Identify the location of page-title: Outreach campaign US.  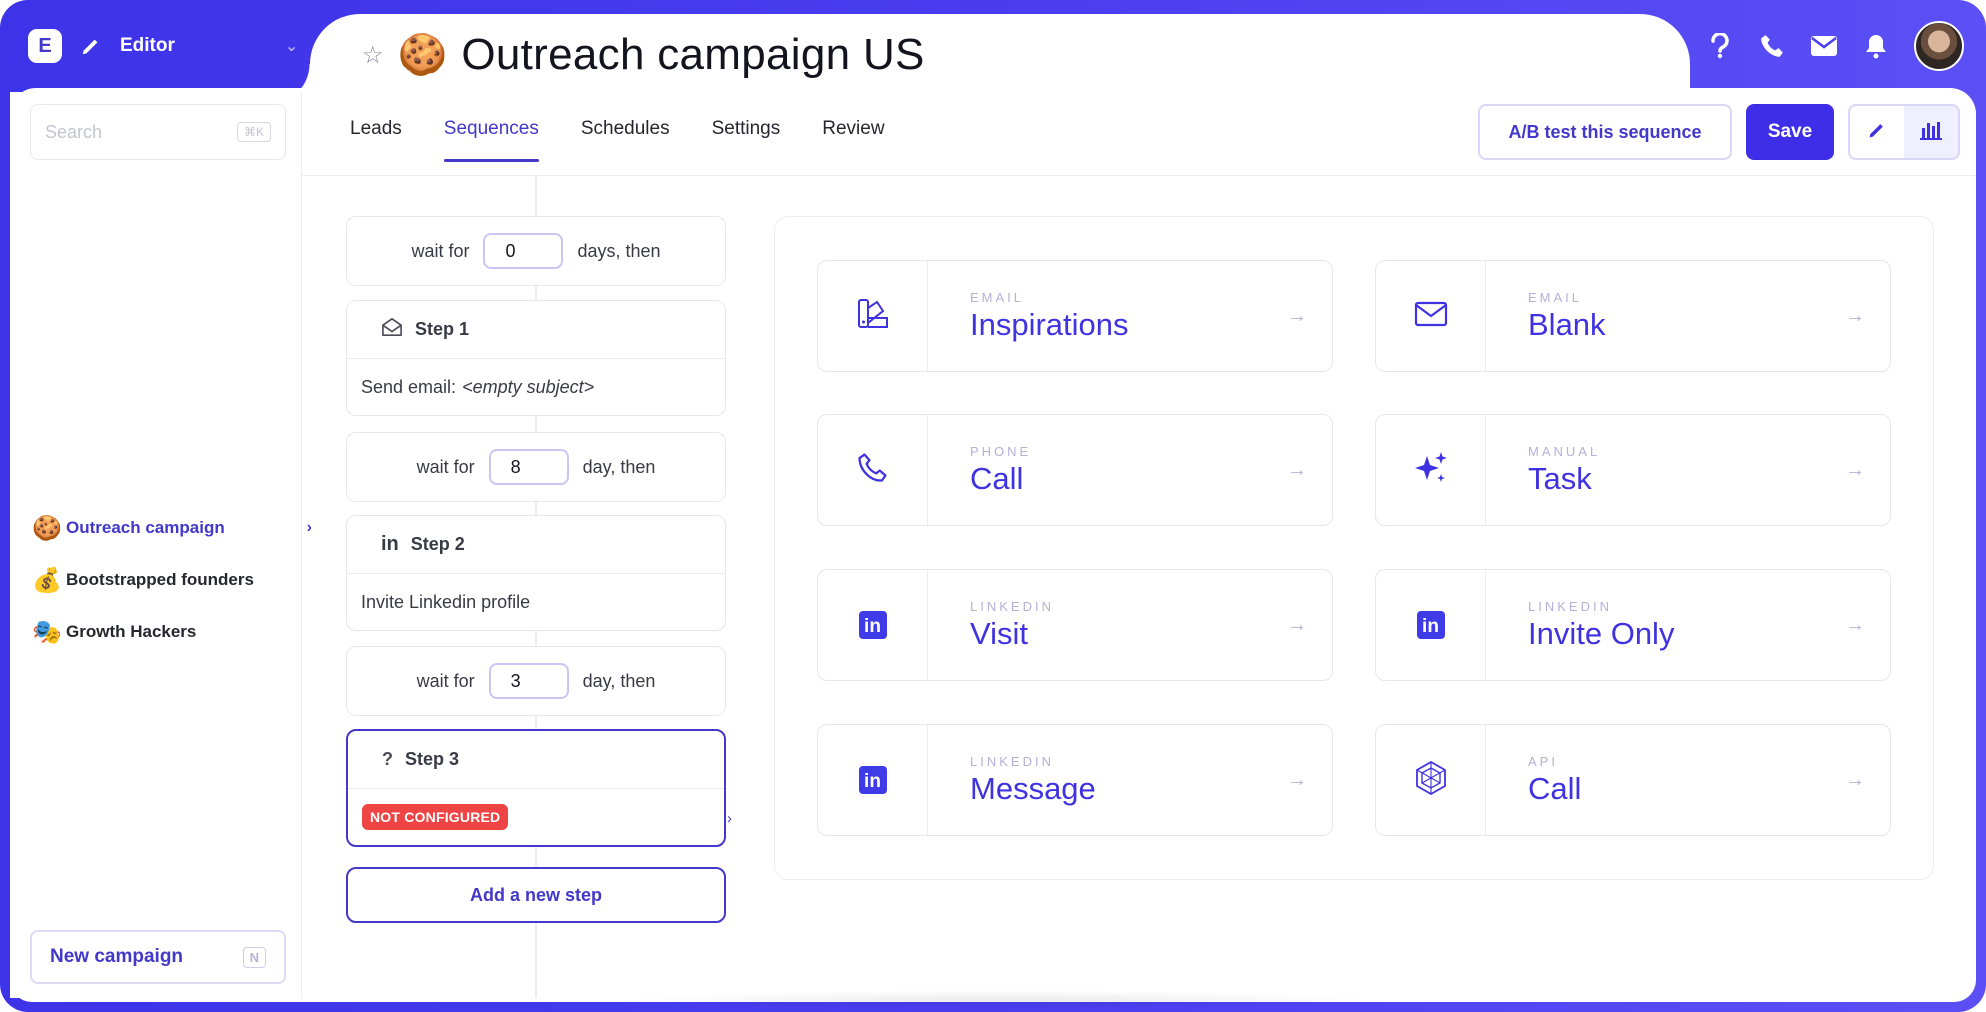
(693, 54).